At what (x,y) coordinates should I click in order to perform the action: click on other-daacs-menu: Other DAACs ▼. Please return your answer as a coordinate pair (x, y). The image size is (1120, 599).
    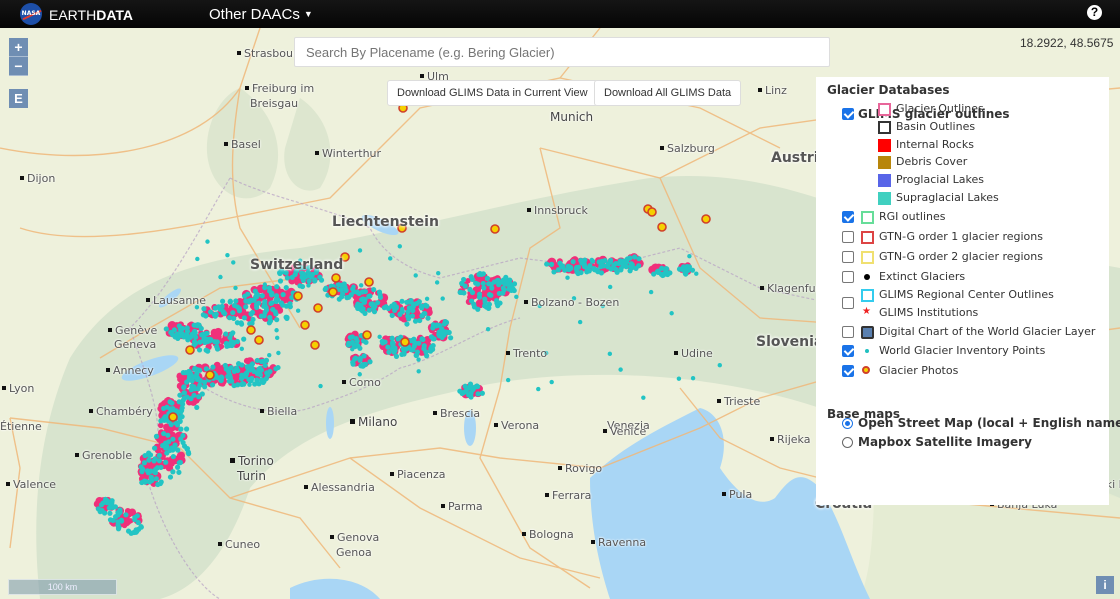
    Looking at the image, I should click on (261, 14).